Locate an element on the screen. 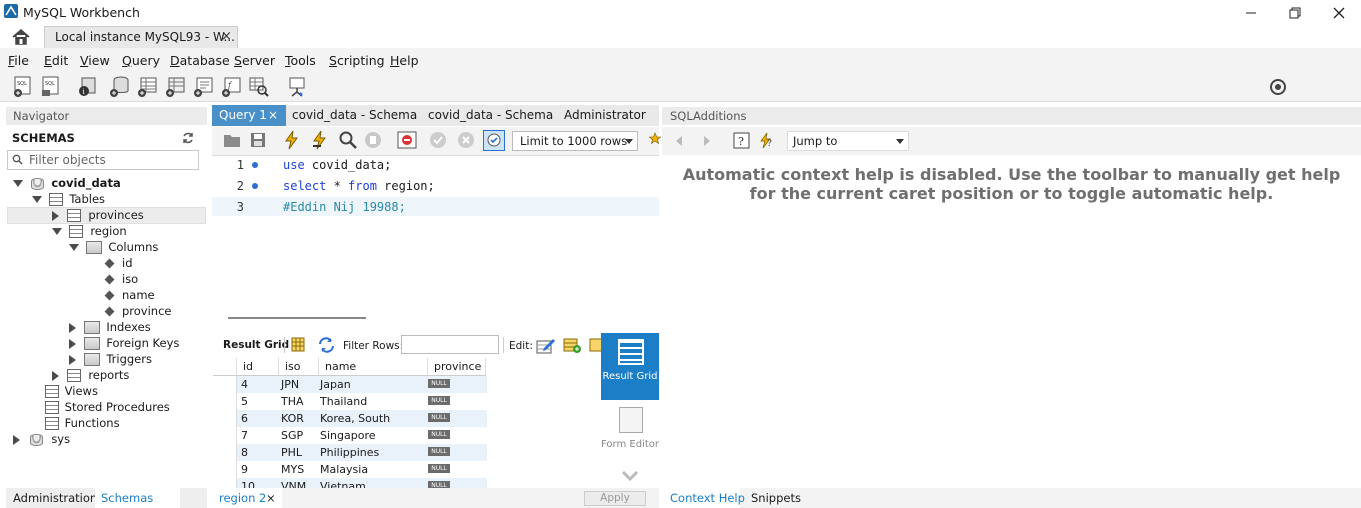 The image size is (1361, 508). table-row: 6 KOR Korea, South NULL is located at coordinates (350, 418).